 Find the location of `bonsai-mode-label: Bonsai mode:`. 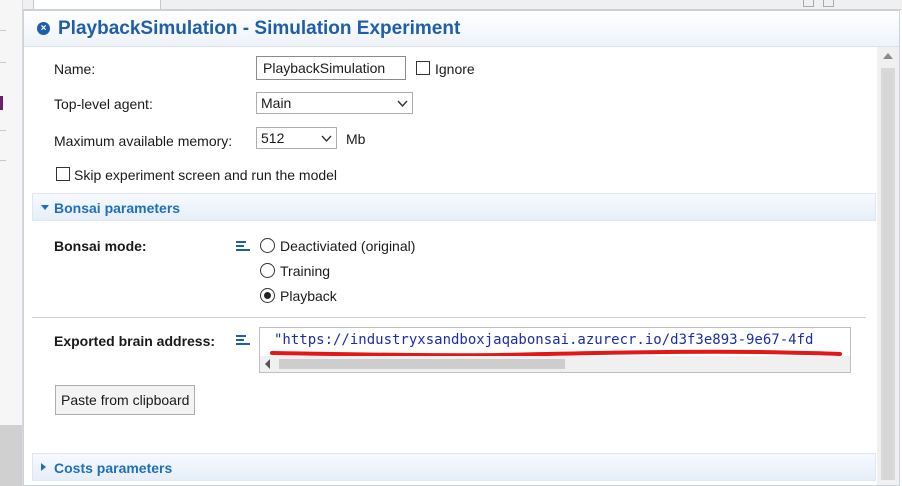

bonsai-mode-label: Bonsai mode: is located at coordinates (100, 246).